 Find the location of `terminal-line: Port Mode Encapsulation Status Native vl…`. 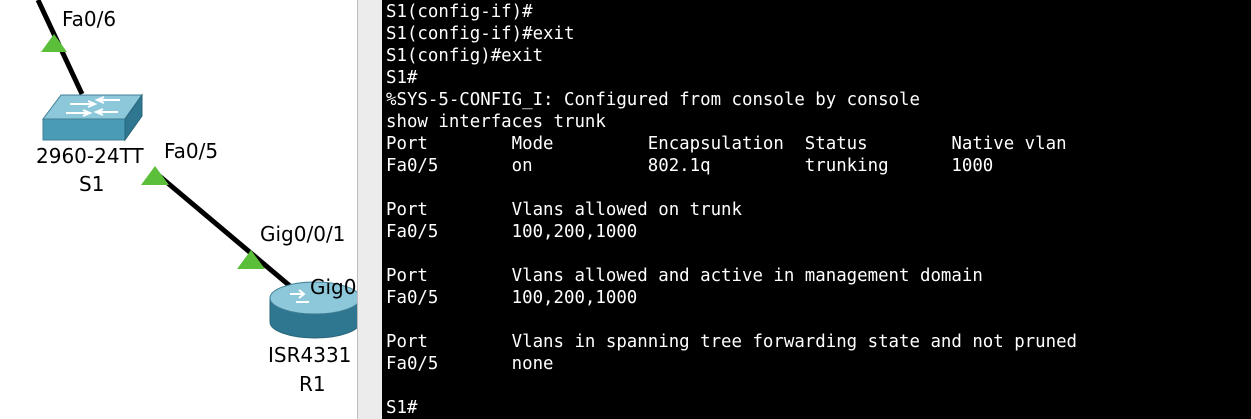

terminal-line: Port Mode Encapsulation Status Native vl… is located at coordinates (726, 144).